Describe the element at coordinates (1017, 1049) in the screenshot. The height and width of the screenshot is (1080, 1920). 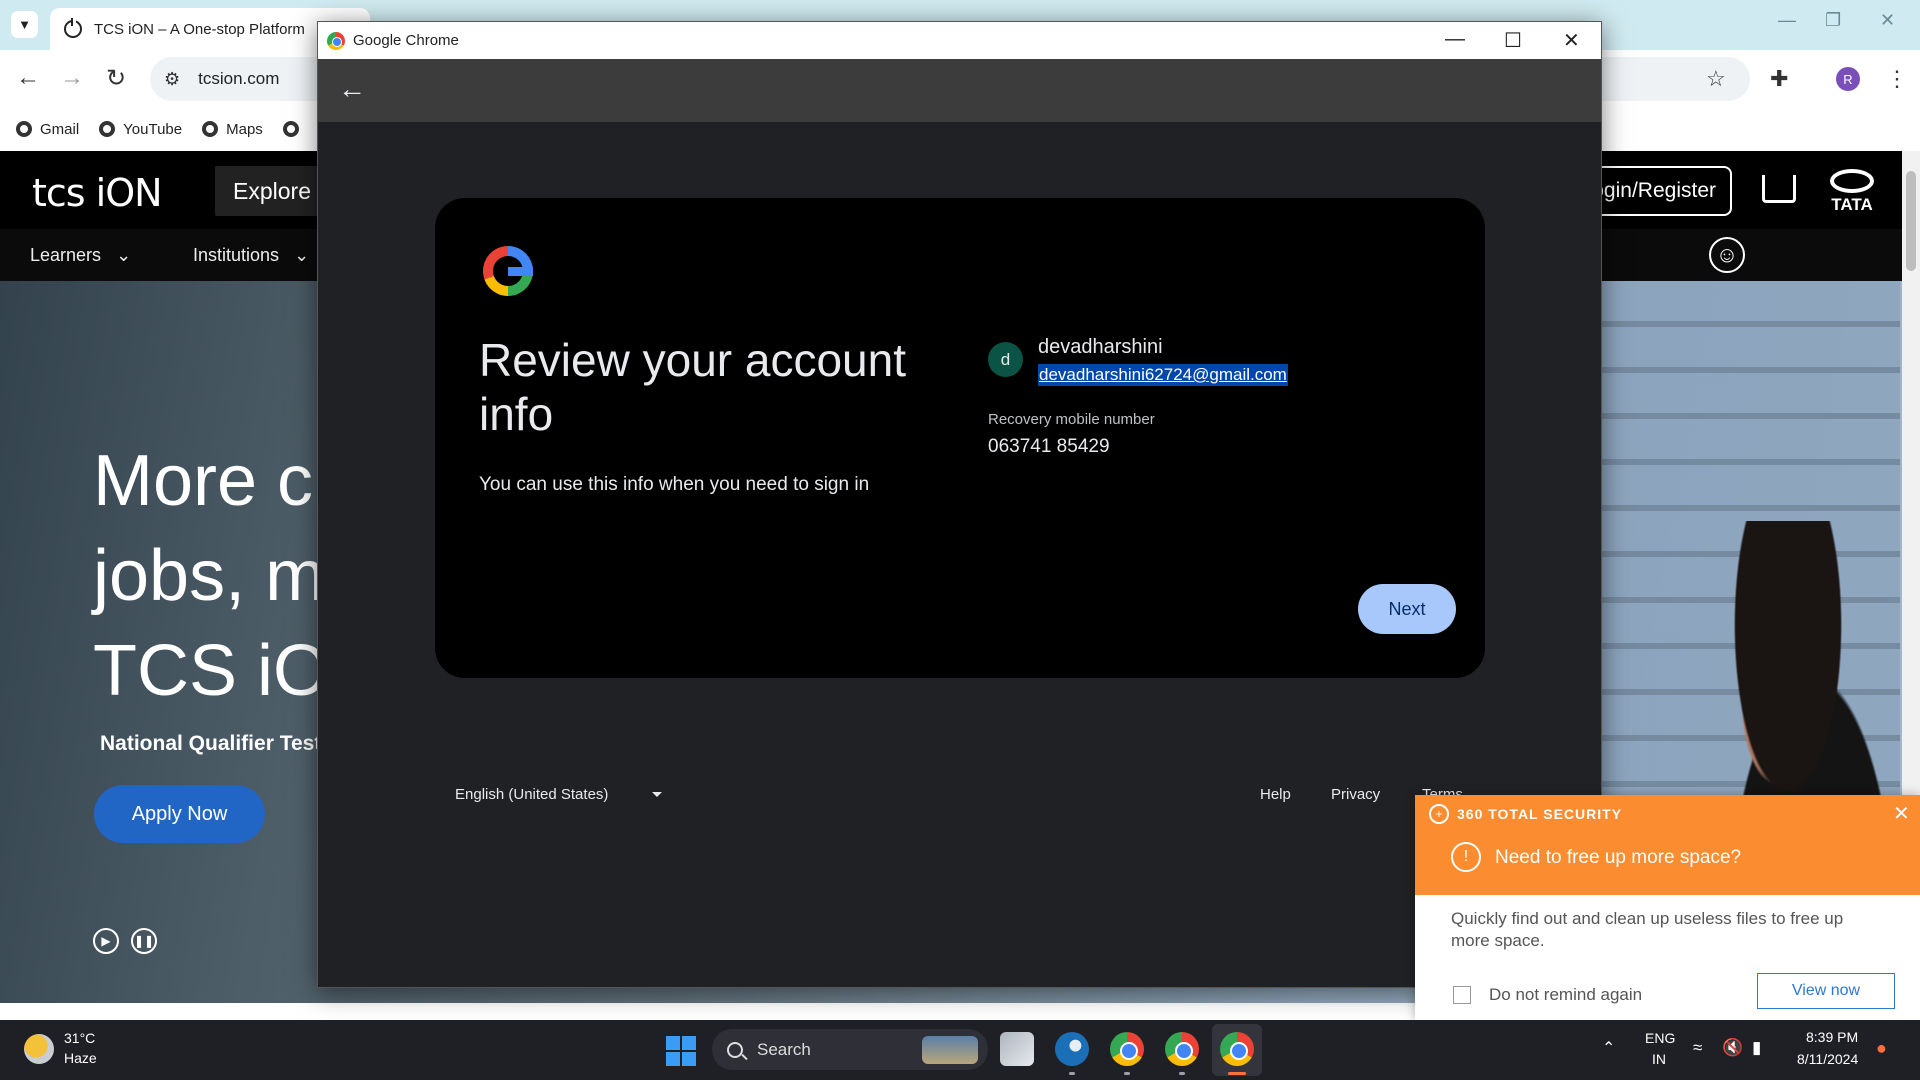
I see `task-view-icon` at that location.